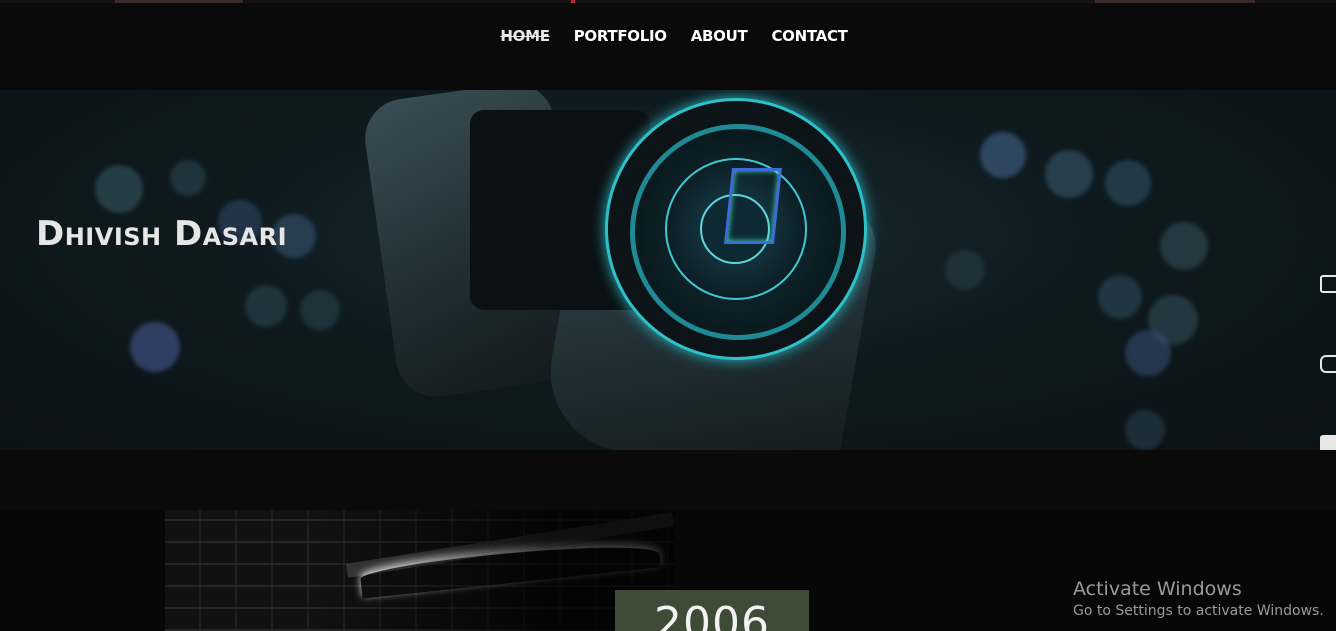  I want to click on timeline-year-badge: 2006, so click(712, 610).